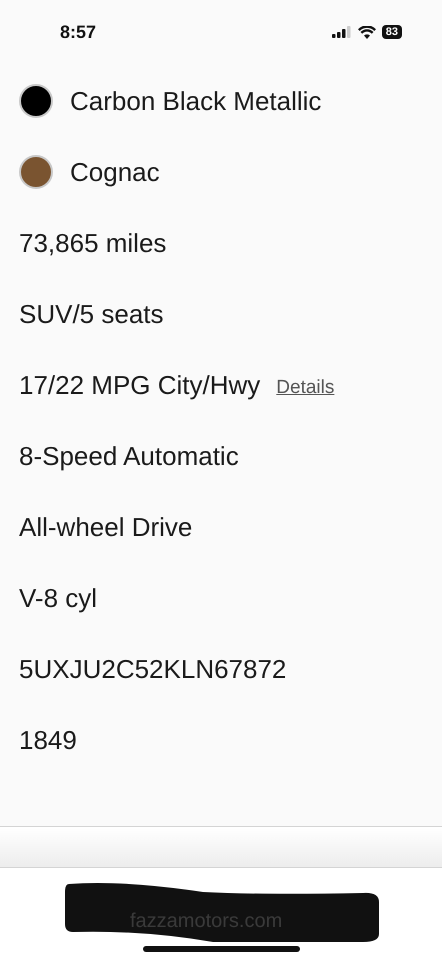  I want to click on wifi-icon, so click(367, 32).